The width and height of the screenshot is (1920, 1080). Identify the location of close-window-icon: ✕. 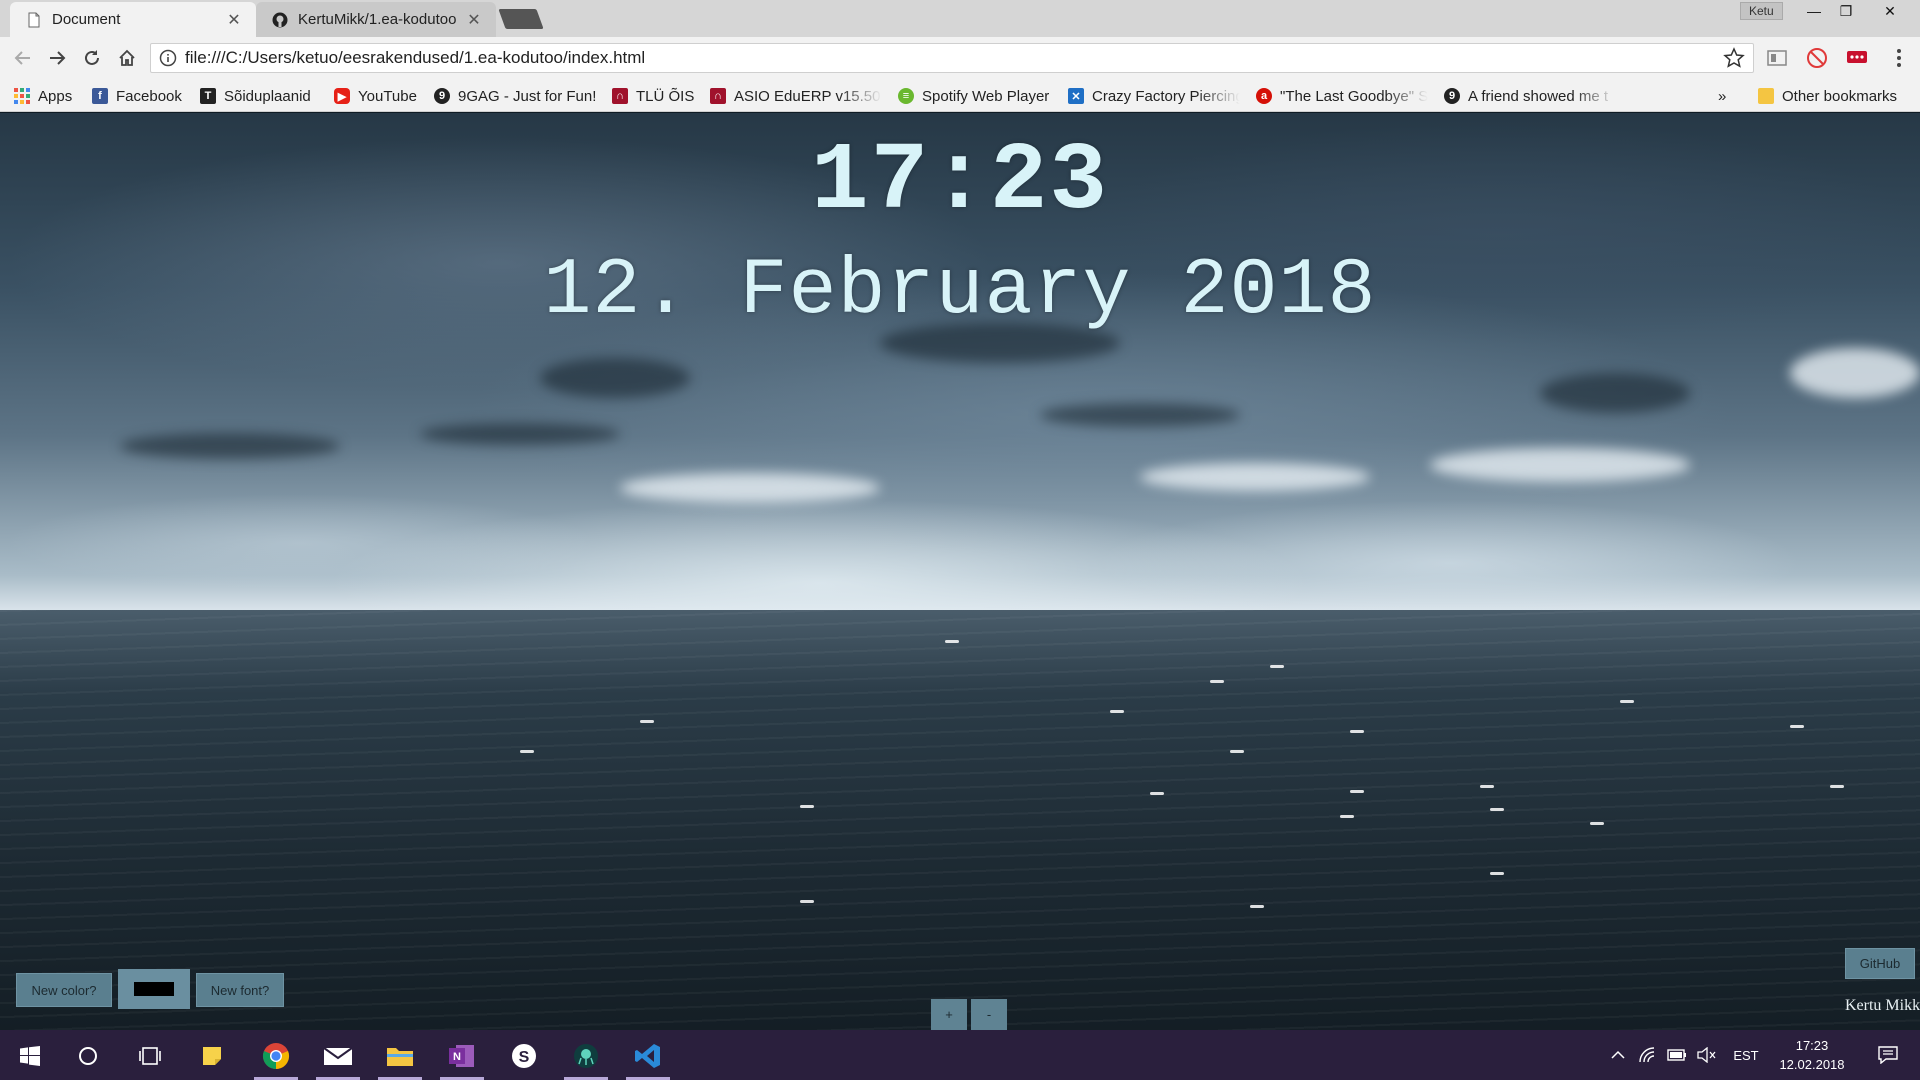
(1890, 11).